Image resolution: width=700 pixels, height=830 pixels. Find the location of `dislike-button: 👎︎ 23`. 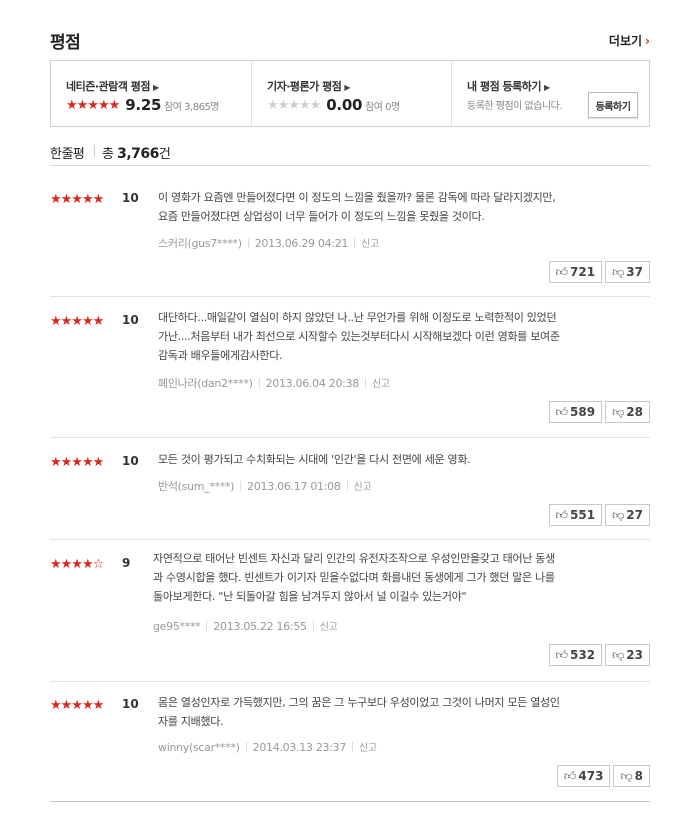

dislike-button: 👎︎ 23 is located at coordinates (627, 655).